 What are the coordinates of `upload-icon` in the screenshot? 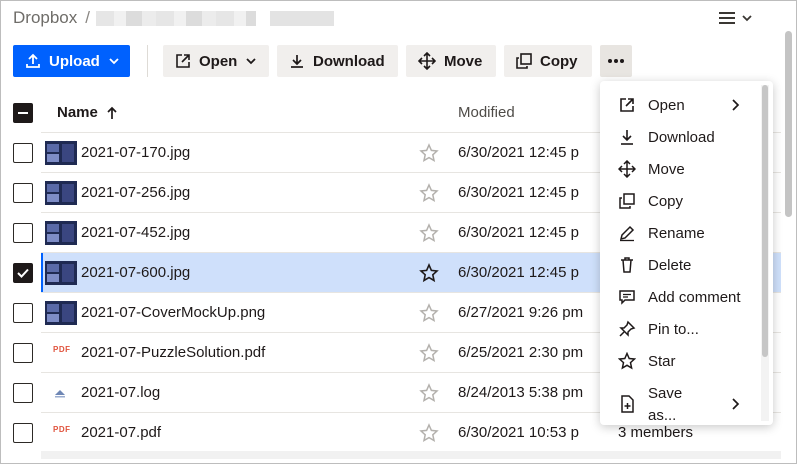 It's located at (33, 60).